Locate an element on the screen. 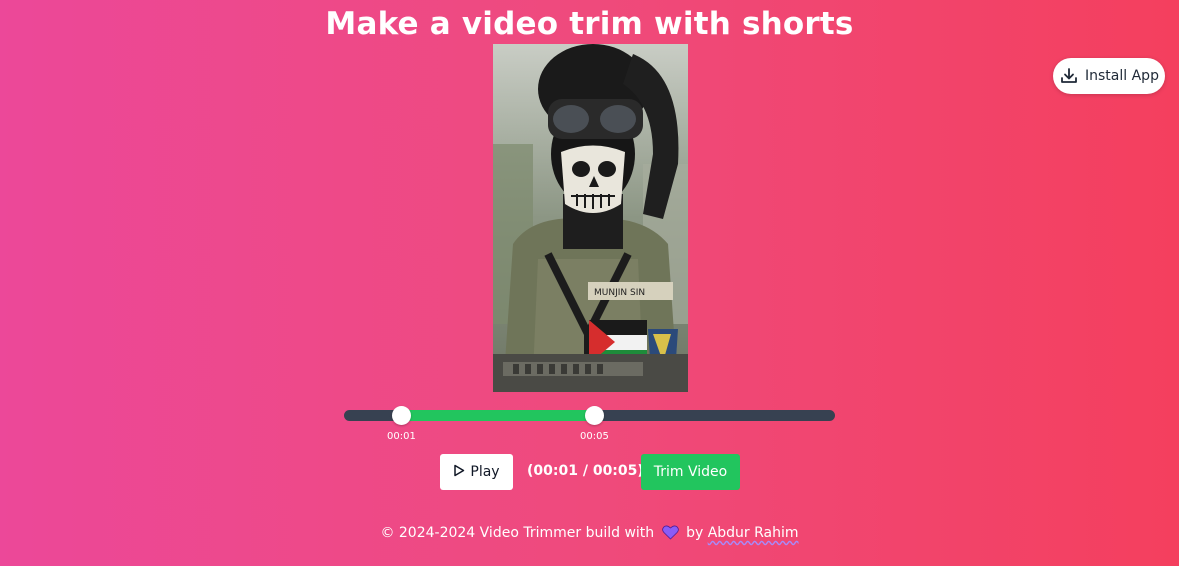  trim-end-time: 00:05 is located at coordinates (594, 436).